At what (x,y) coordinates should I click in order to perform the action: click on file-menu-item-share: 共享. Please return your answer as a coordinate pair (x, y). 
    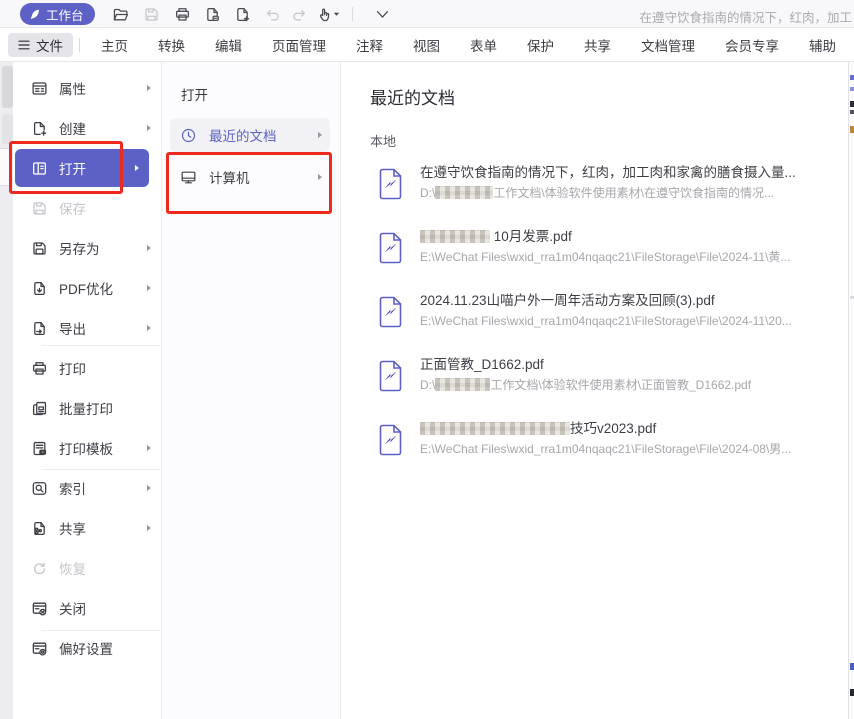
    Looking at the image, I should click on (87, 528).